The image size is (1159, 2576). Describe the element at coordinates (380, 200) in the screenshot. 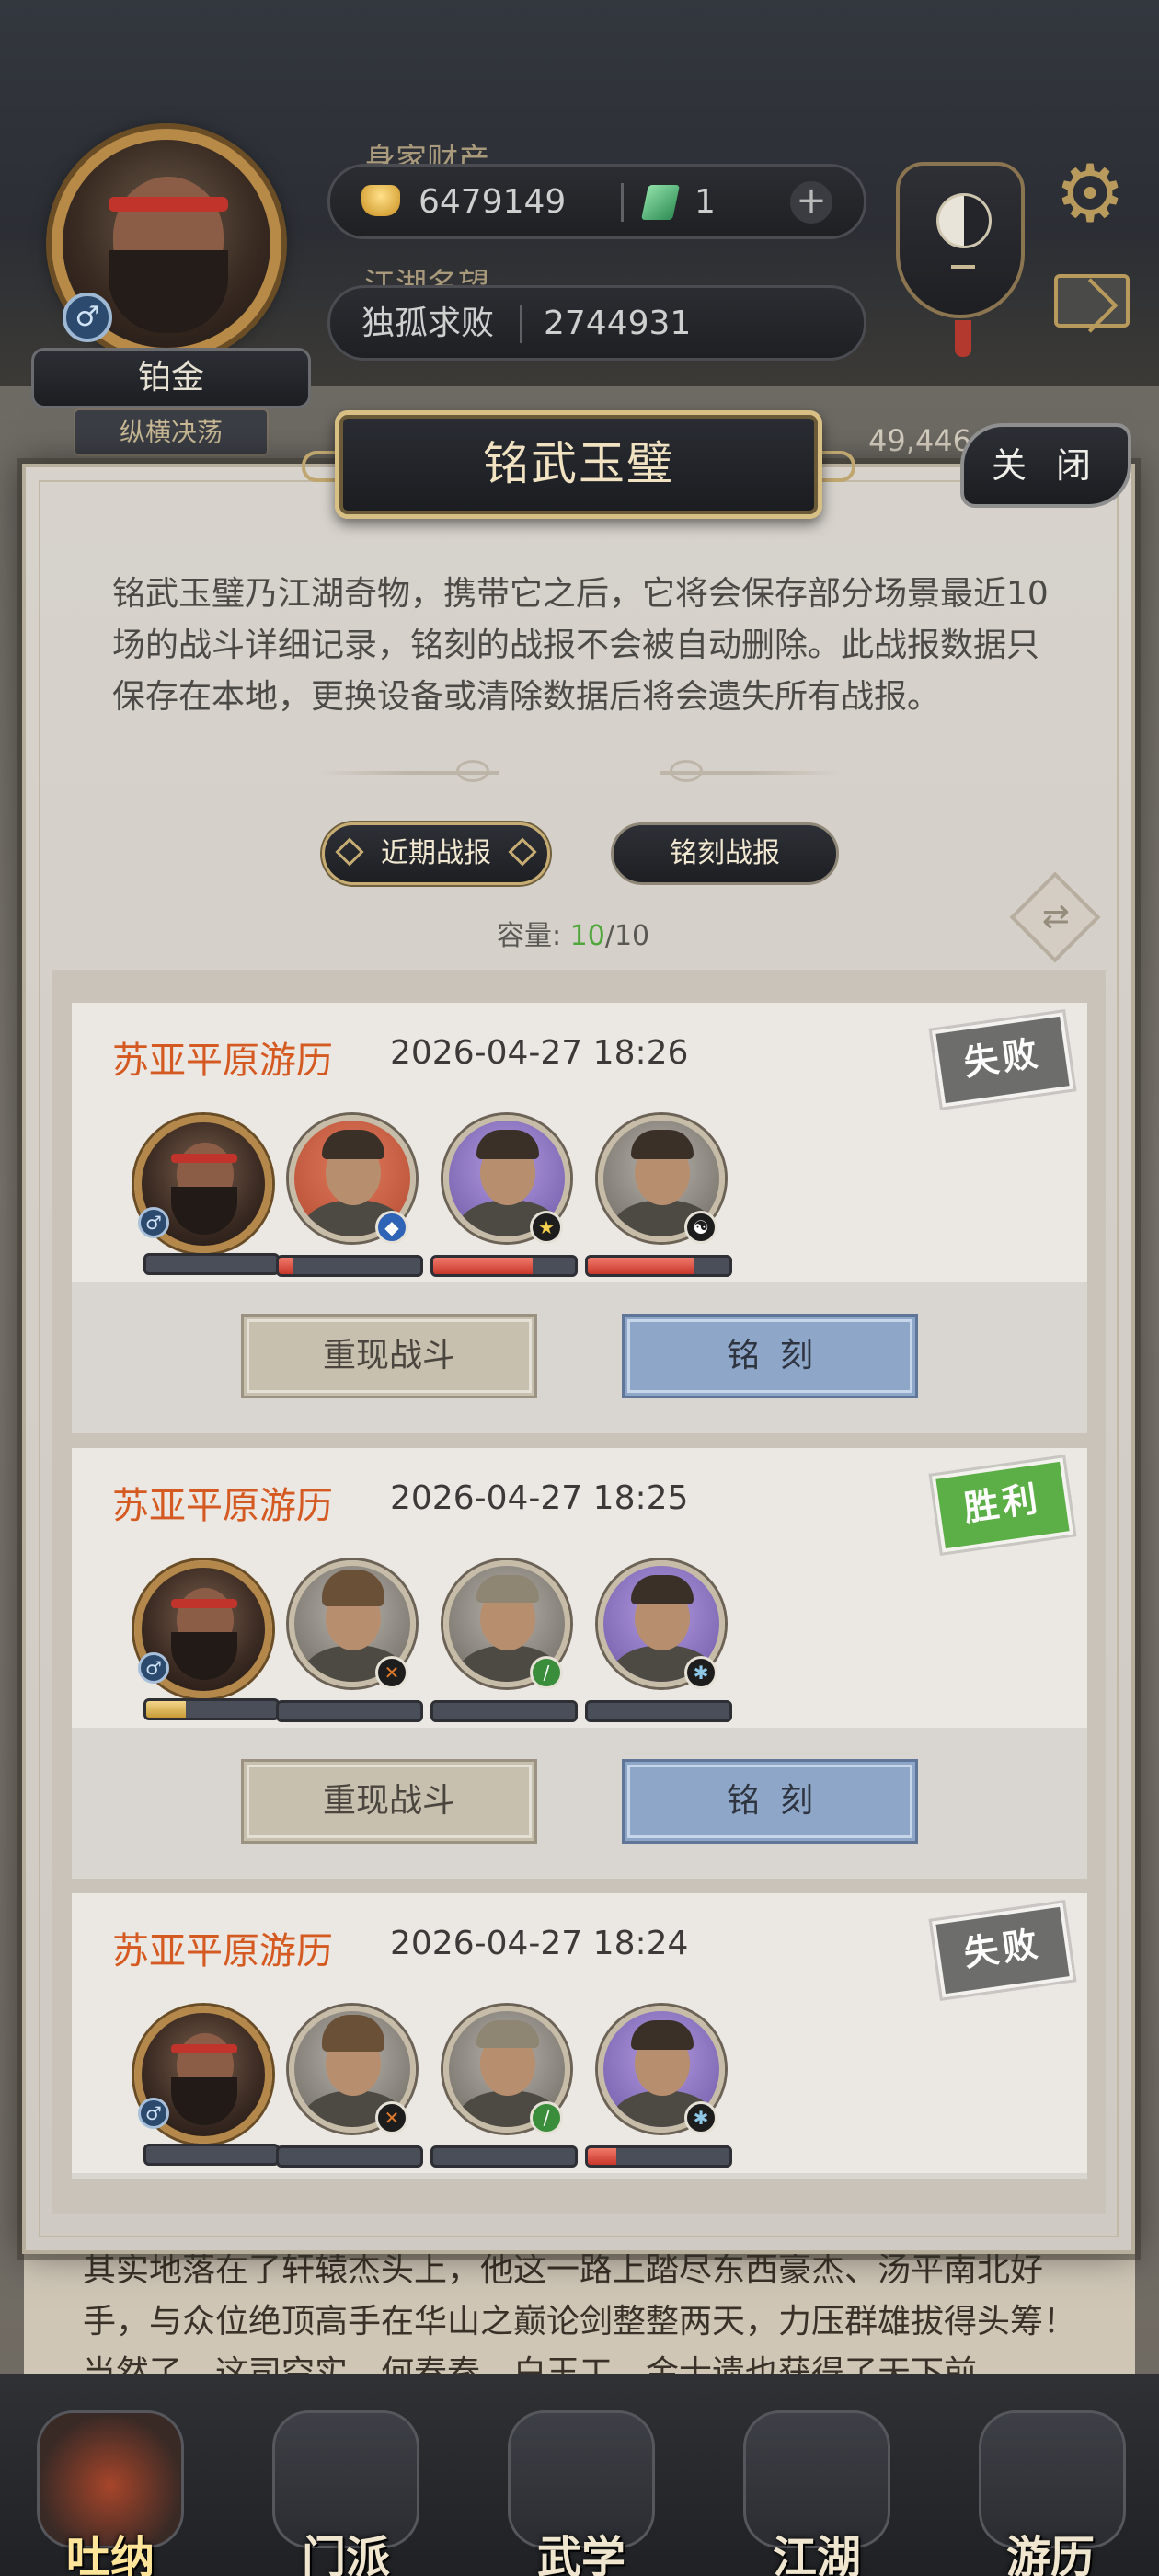

I see `gold-ingot-icon` at that location.